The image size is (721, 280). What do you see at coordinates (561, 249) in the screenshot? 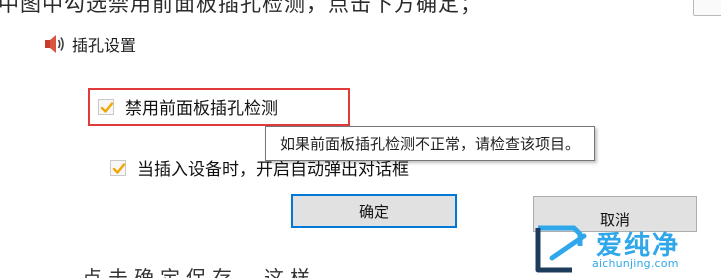
I see `watermark-logo-icon` at bounding box center [561, 249].